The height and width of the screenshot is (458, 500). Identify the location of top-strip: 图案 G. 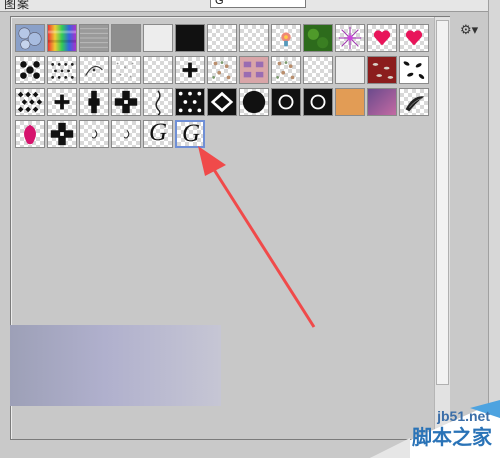
(250, 6).